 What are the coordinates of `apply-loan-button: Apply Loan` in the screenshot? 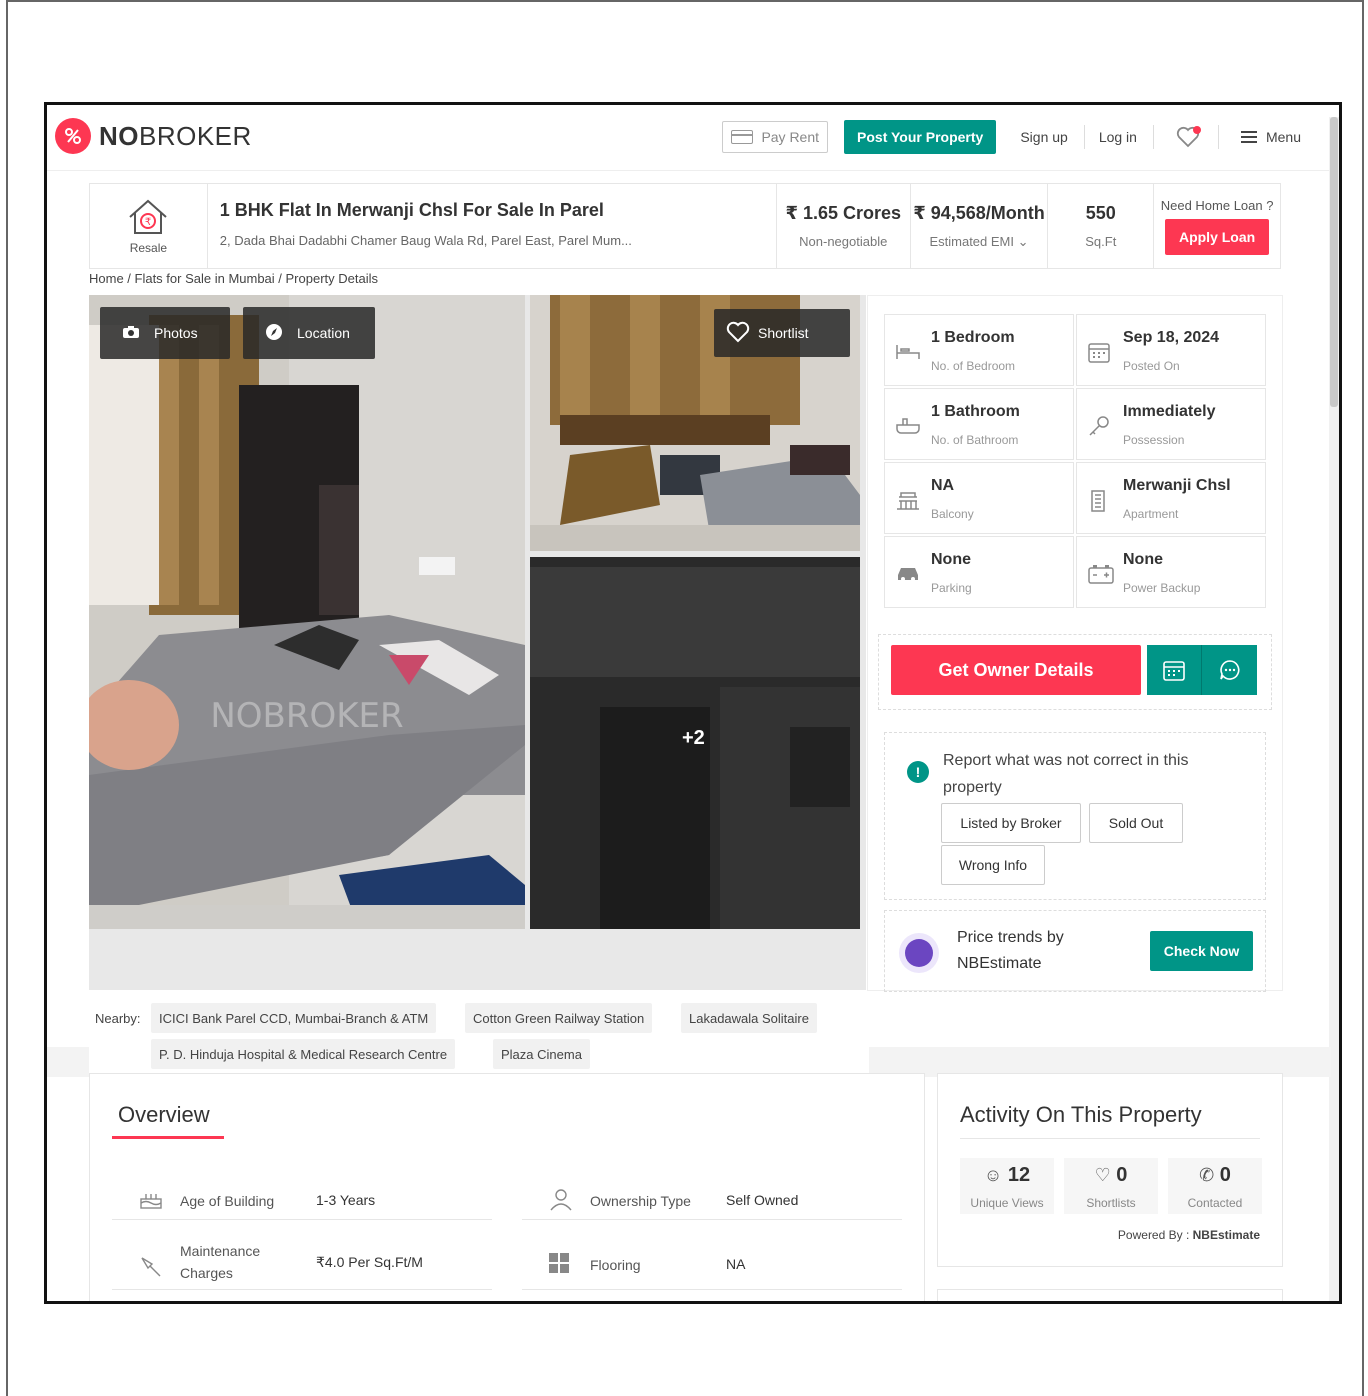 It's located at (1217, 236).